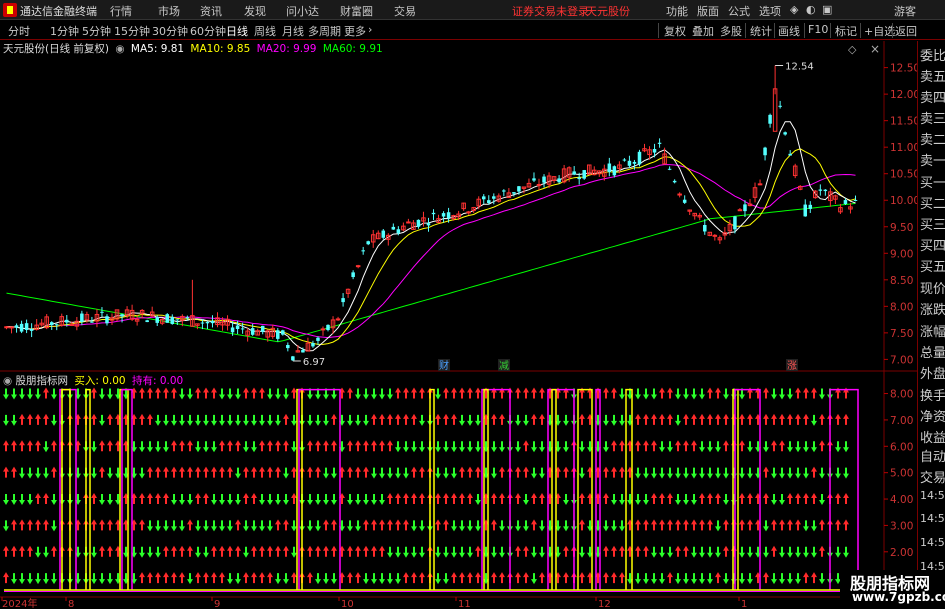  What do you see at coordinates (932, 542) in the screenshot?
I see `side-item-23: 14:56` at bounding box center [932, 542].